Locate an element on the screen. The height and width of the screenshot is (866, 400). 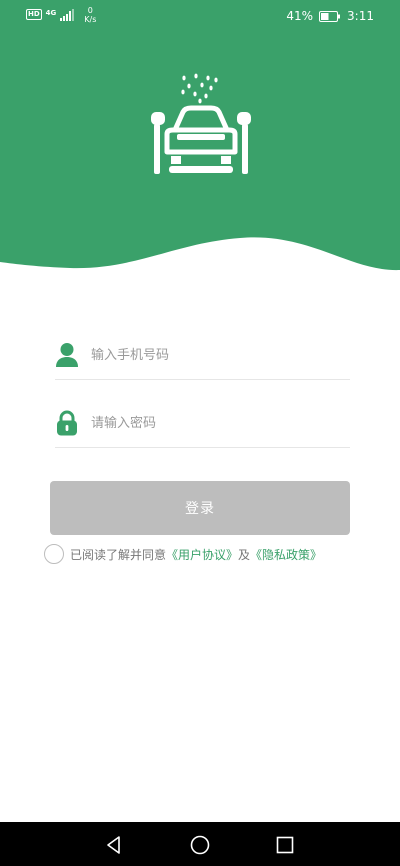
network-speed-unit: K/s is located at coordinates (90, 19).